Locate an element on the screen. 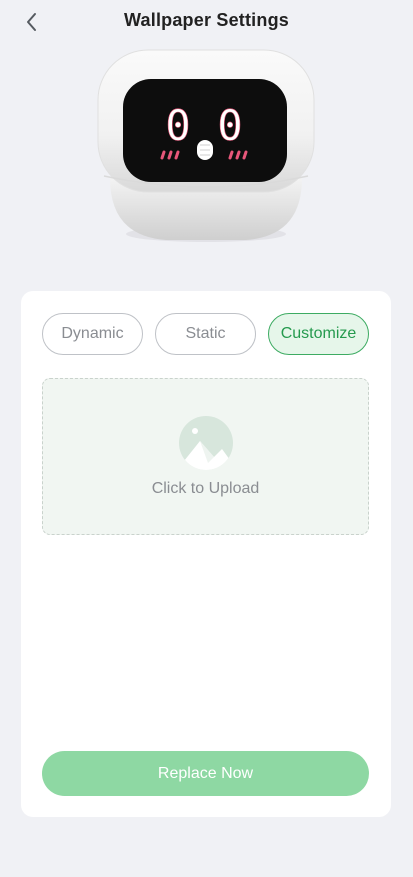  device-preview: 0 0 is located at coordinates (206, 147).